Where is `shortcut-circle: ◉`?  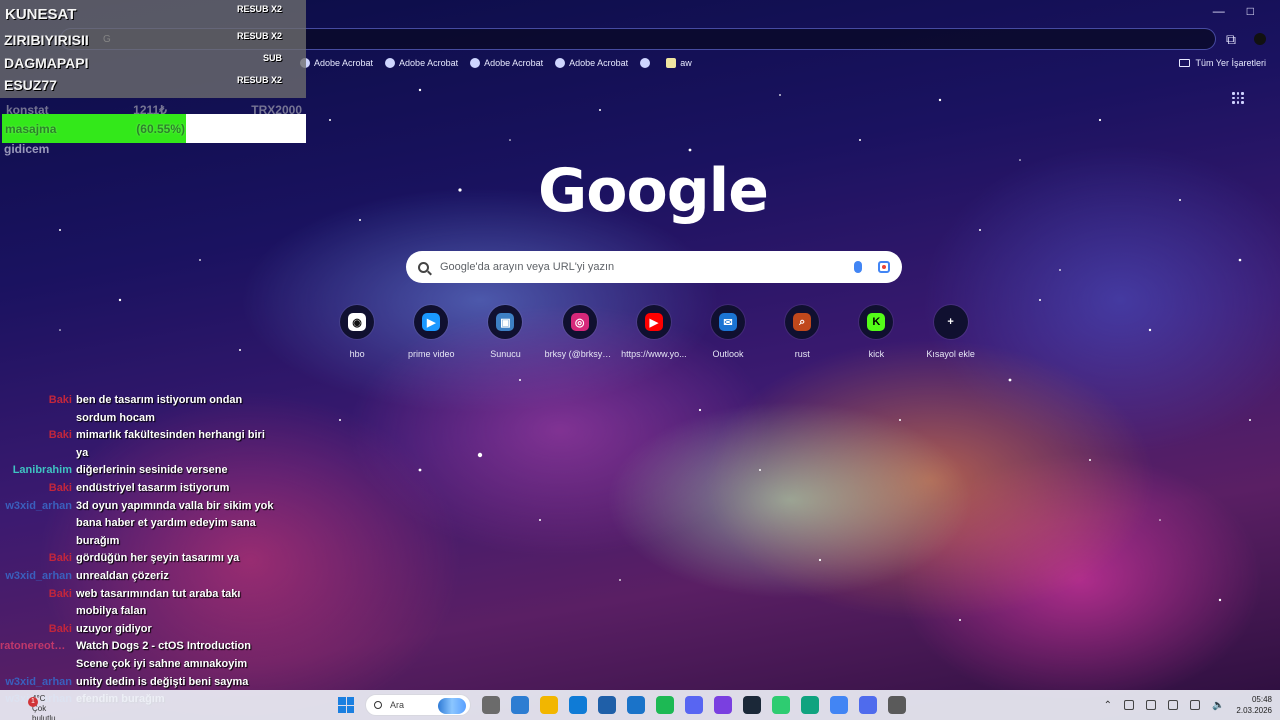
shortcut-circle: ◉ is located at coordinates (357, 322).